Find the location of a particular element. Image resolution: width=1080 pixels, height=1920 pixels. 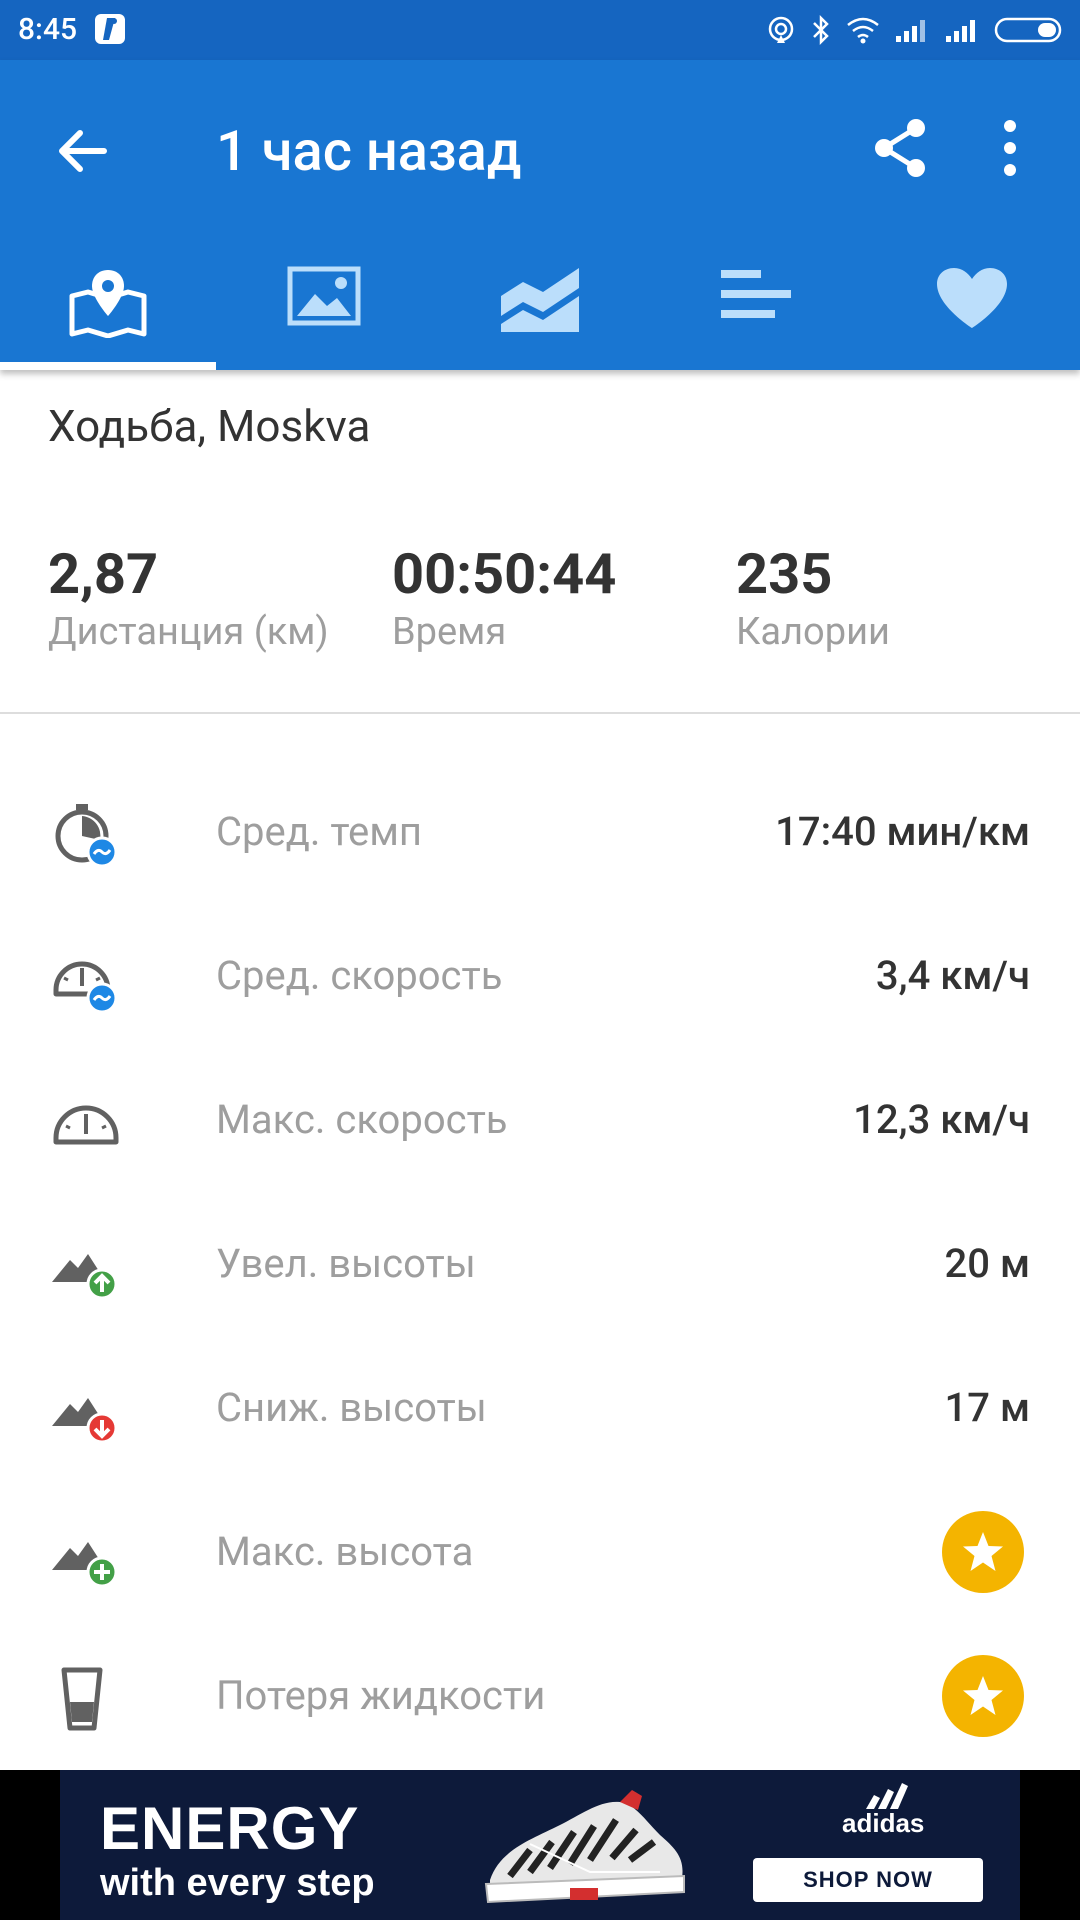

status-icons is located at coordinates (916, 30).